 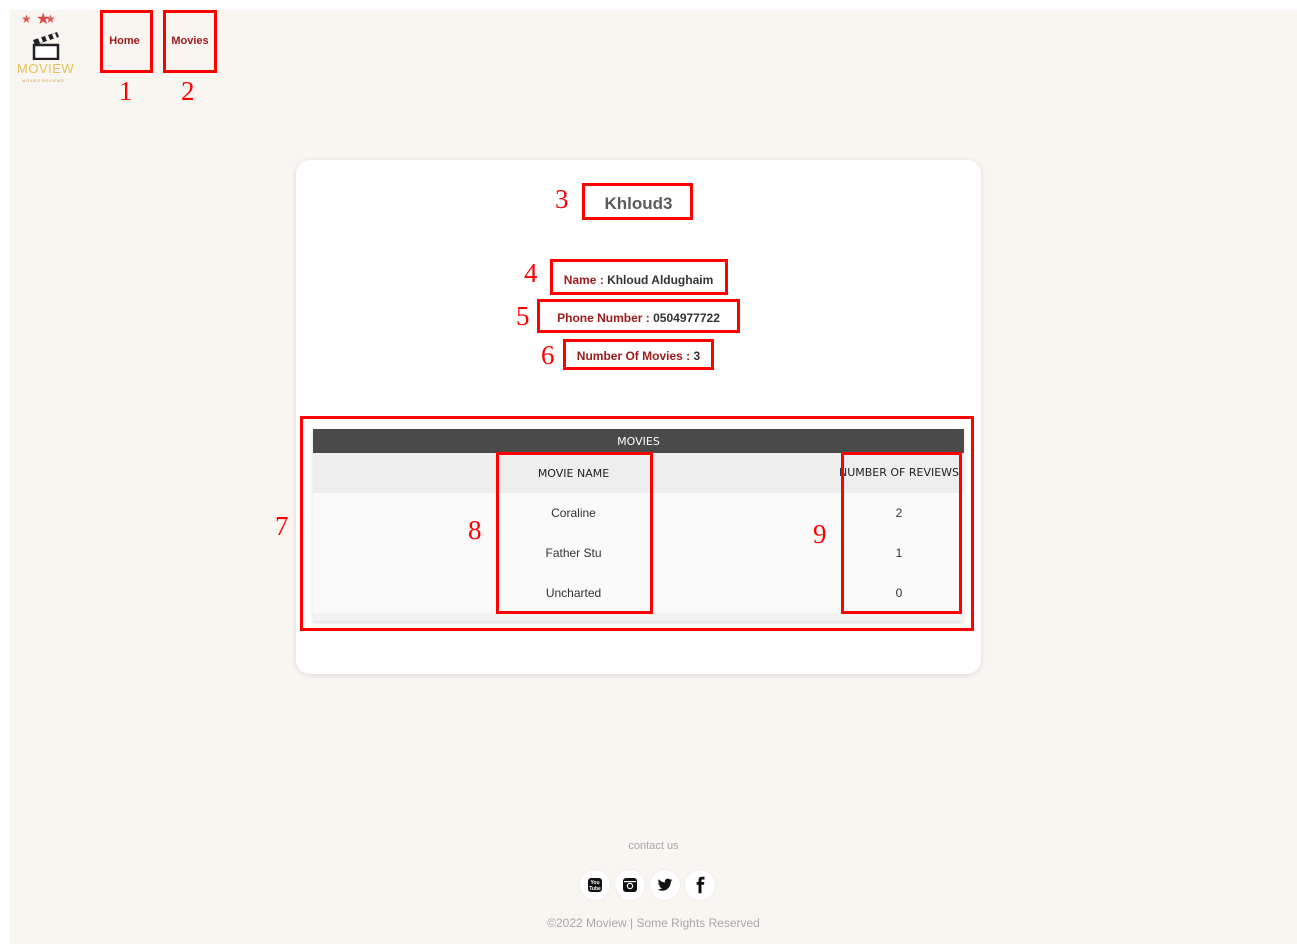 What do you see at coordinates (43, 19) in the screenshot?
I see `star-icon: ★` at bounding box center [43, 19].